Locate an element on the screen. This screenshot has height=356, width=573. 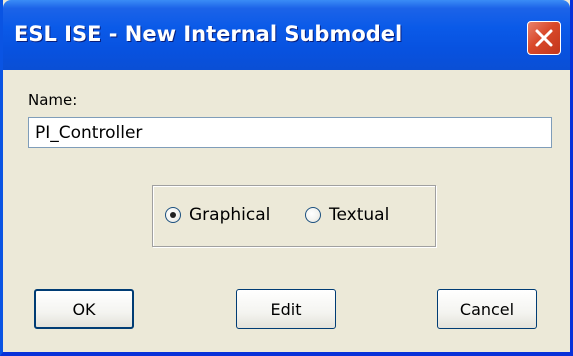
cancel-button: Cancel is located at coordinates (487, 309).